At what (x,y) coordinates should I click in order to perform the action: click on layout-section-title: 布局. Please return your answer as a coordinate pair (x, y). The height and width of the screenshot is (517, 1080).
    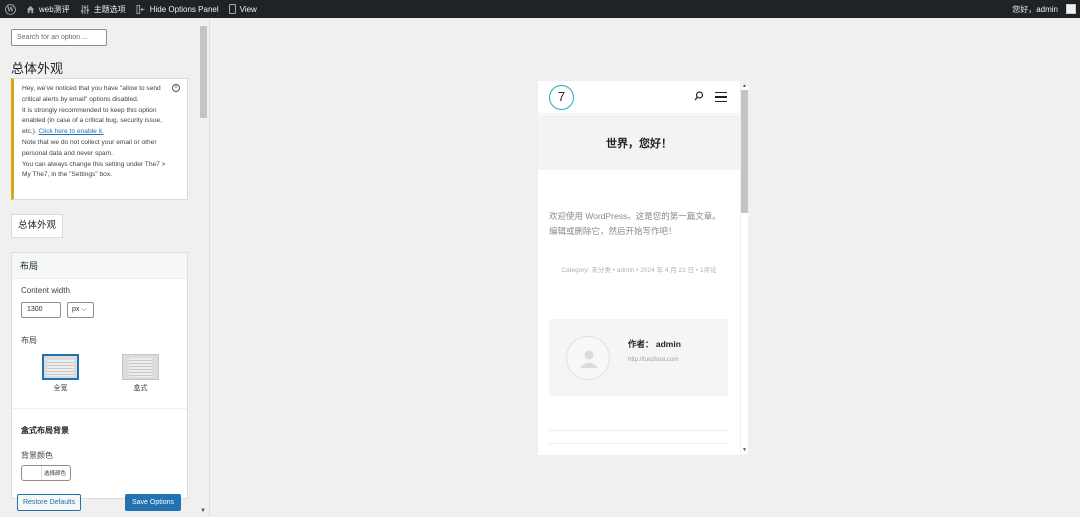
    Looking at the image, I should click on (99, 266).